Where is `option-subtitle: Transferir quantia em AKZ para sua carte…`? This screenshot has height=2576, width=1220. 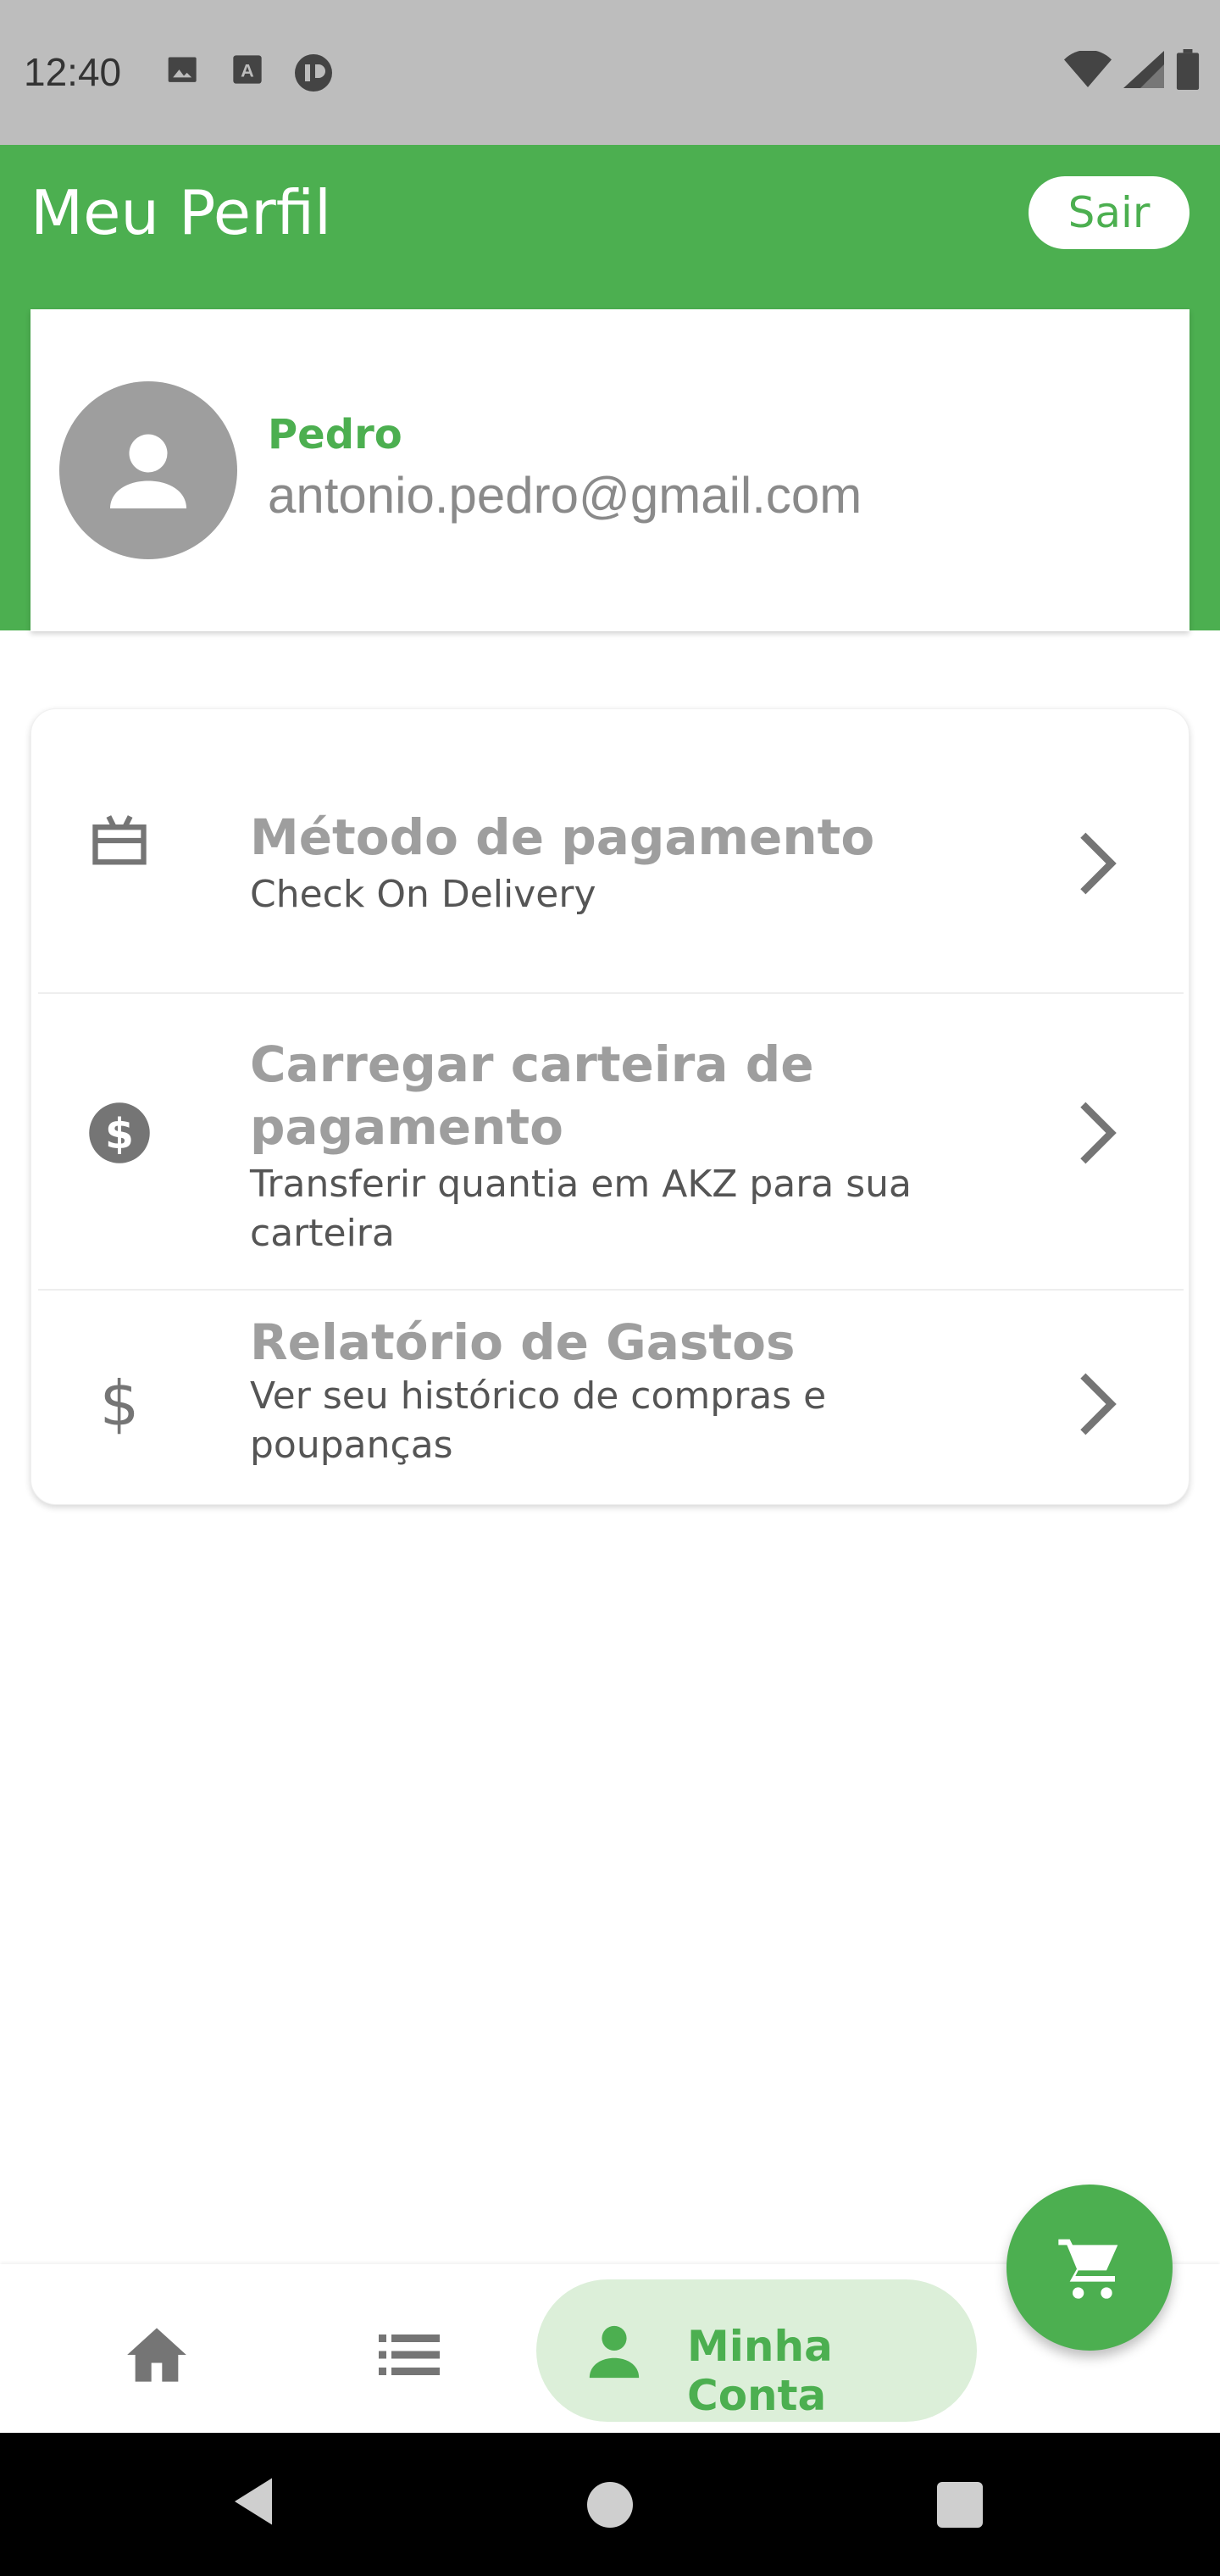 option-subtitle: Transferir quantia em AKZ para sua carte… is located at coordinates (581, 1209).